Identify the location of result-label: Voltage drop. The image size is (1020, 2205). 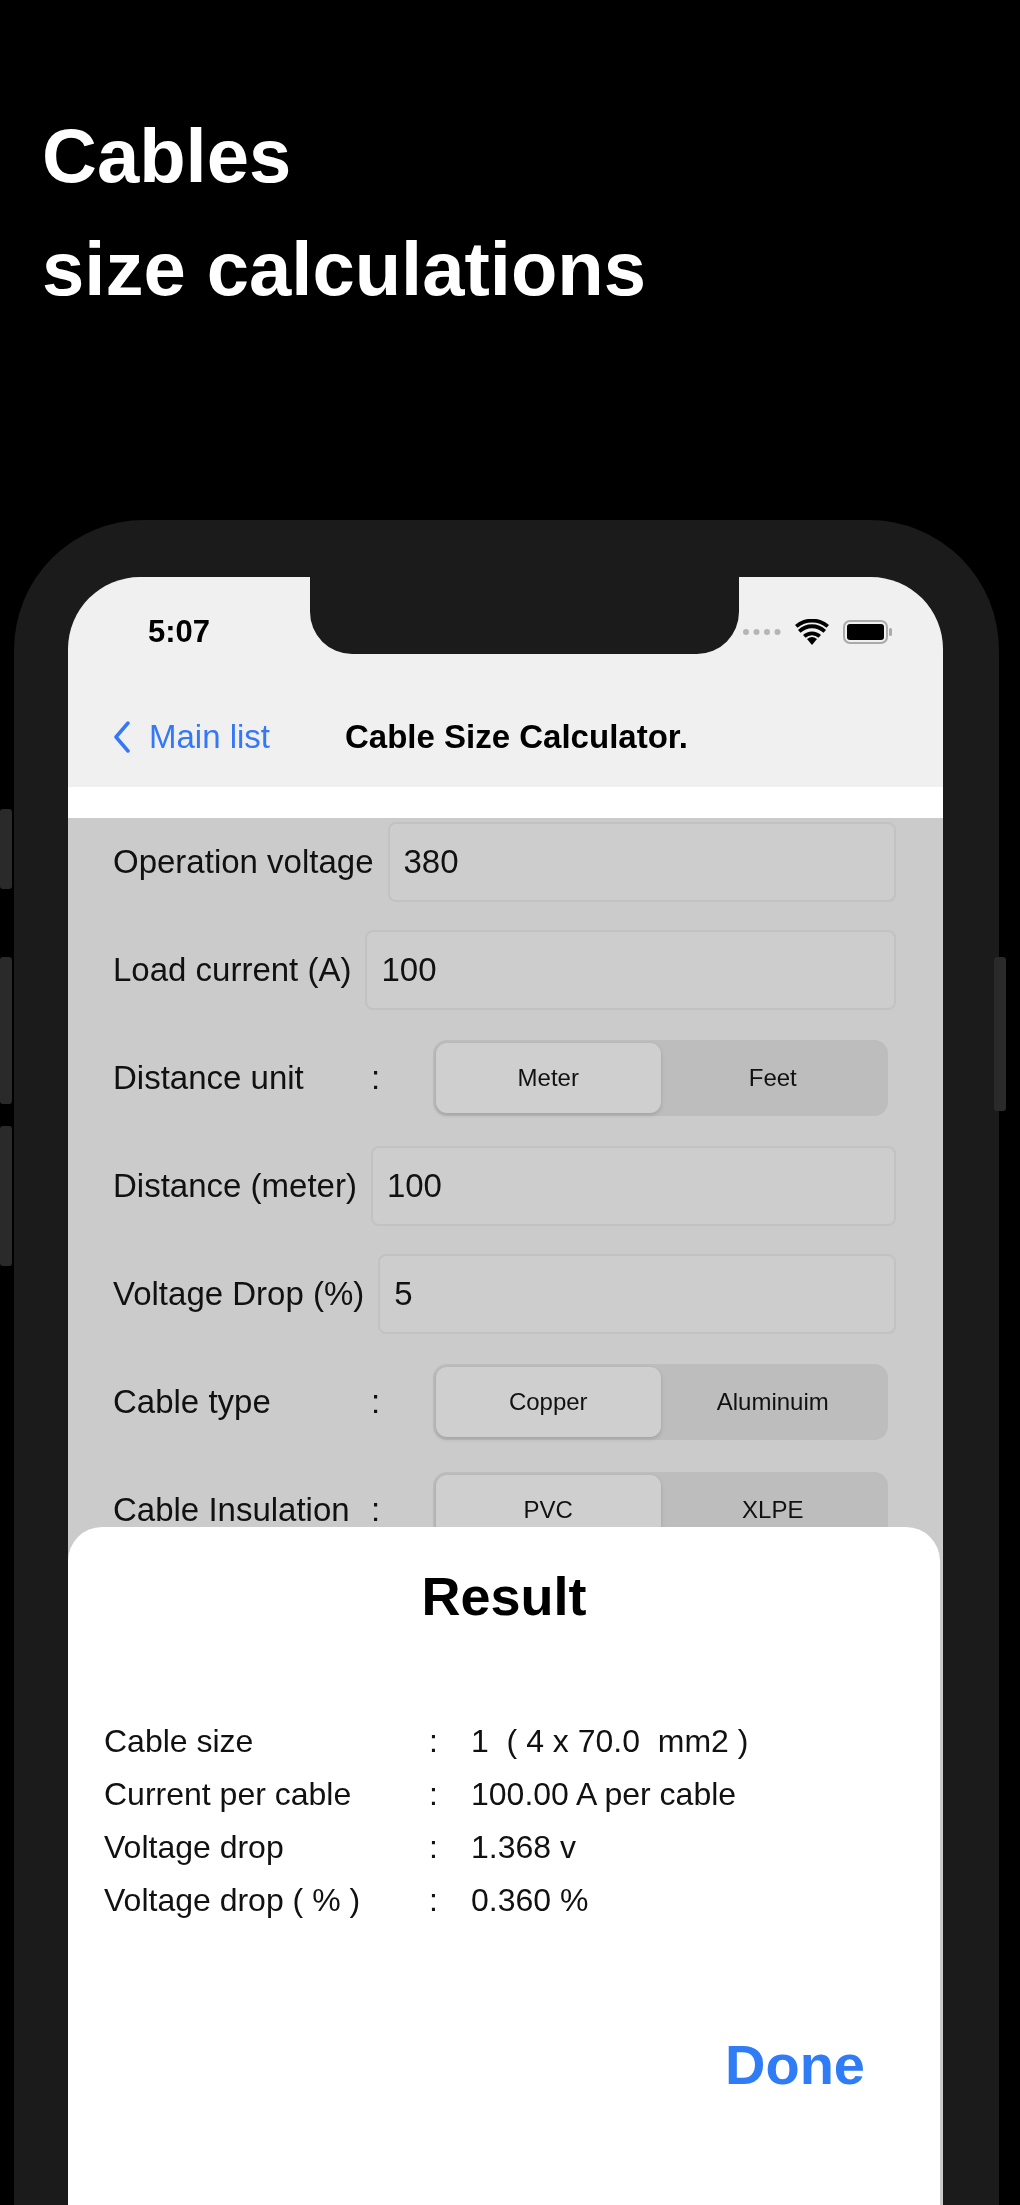
(194, 1847).